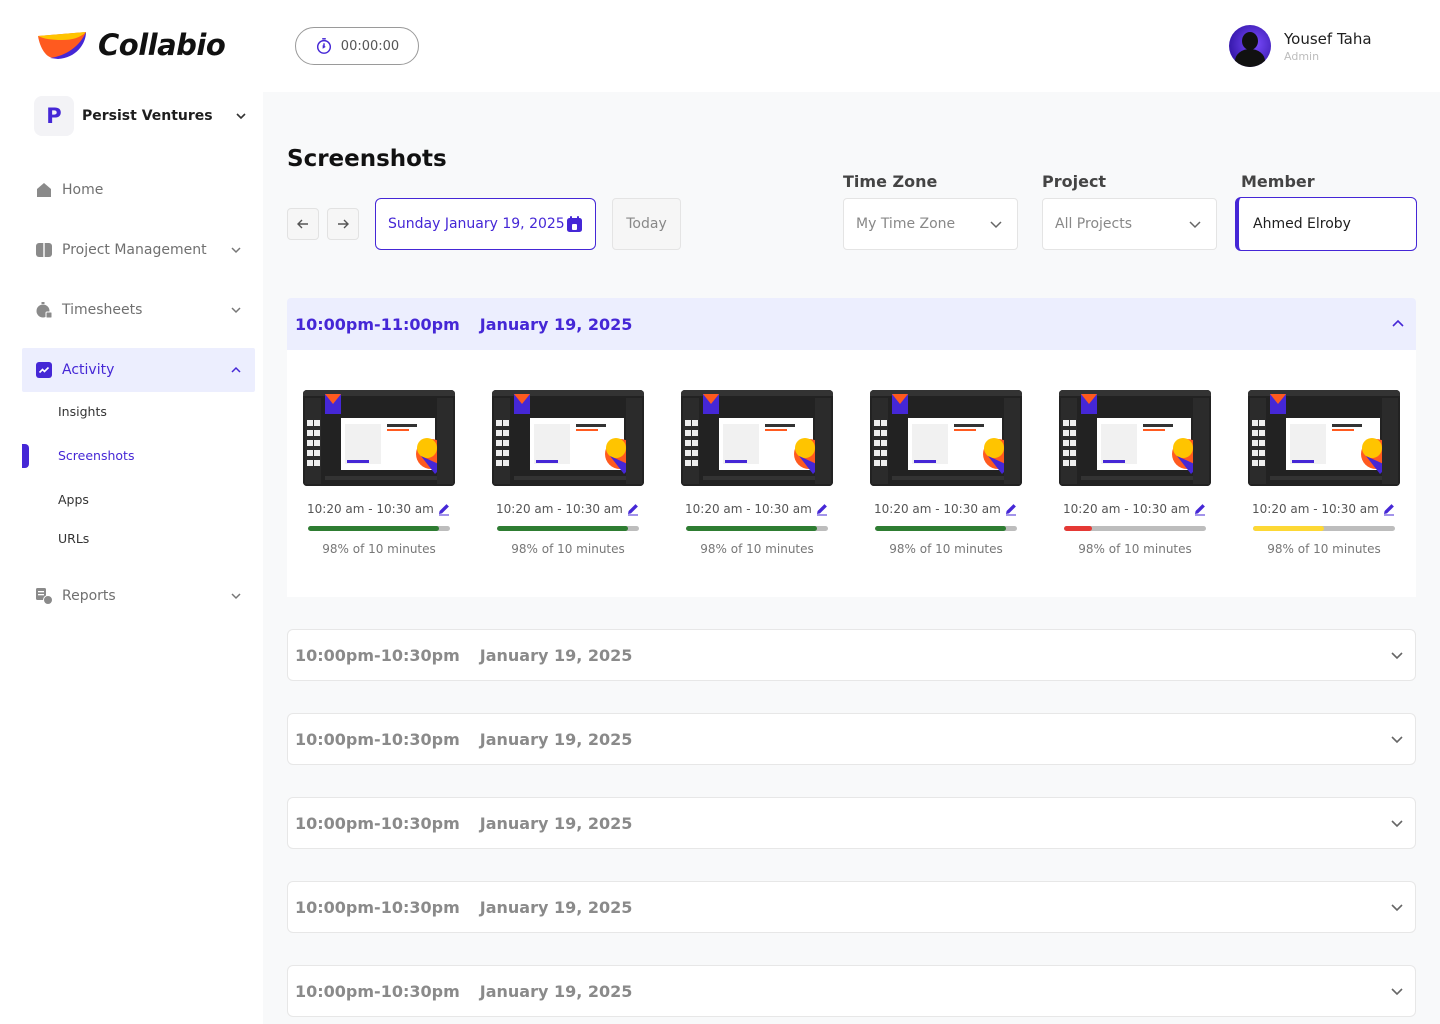 Image resolution: width=1440 pixels, height=1024 pixels. I want to click on book-icon, so click(44, 250).